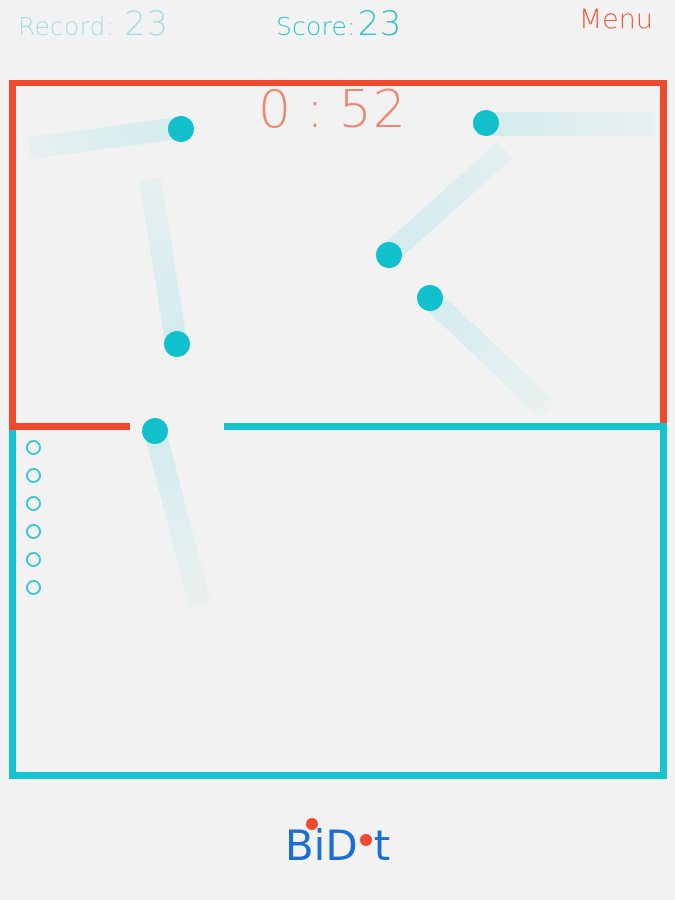 The height and width of the screenshot is (900, 675). I want to click on bidot-logo: BiD t, so click(337, 844).